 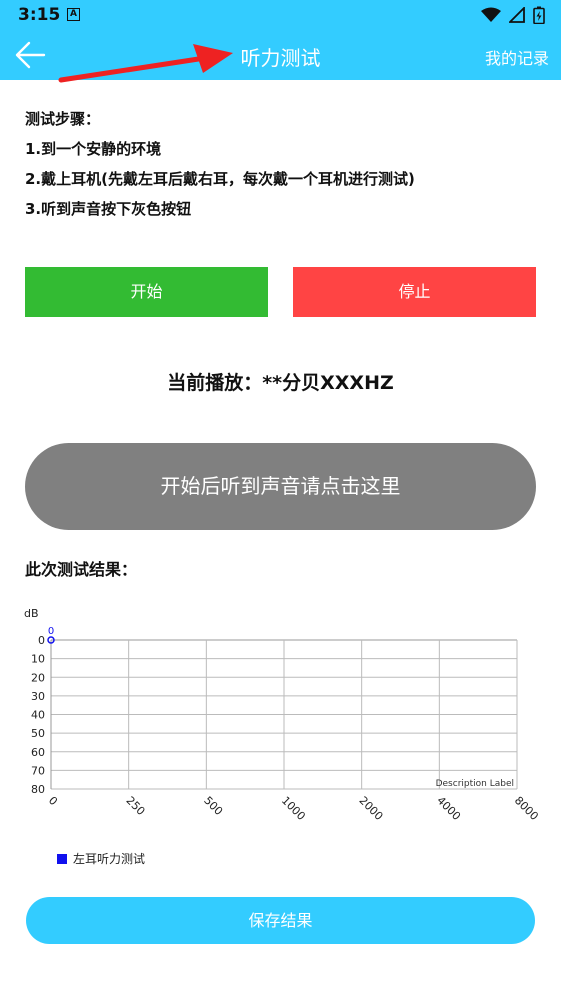 What do you see at coordinates (220, 179) in the screenshot?
I see `step-item: 2.戴上耳机(先戴左耳后戴右耳，每次戴一个耳机进行测试)` at bounding box center [220, 179].